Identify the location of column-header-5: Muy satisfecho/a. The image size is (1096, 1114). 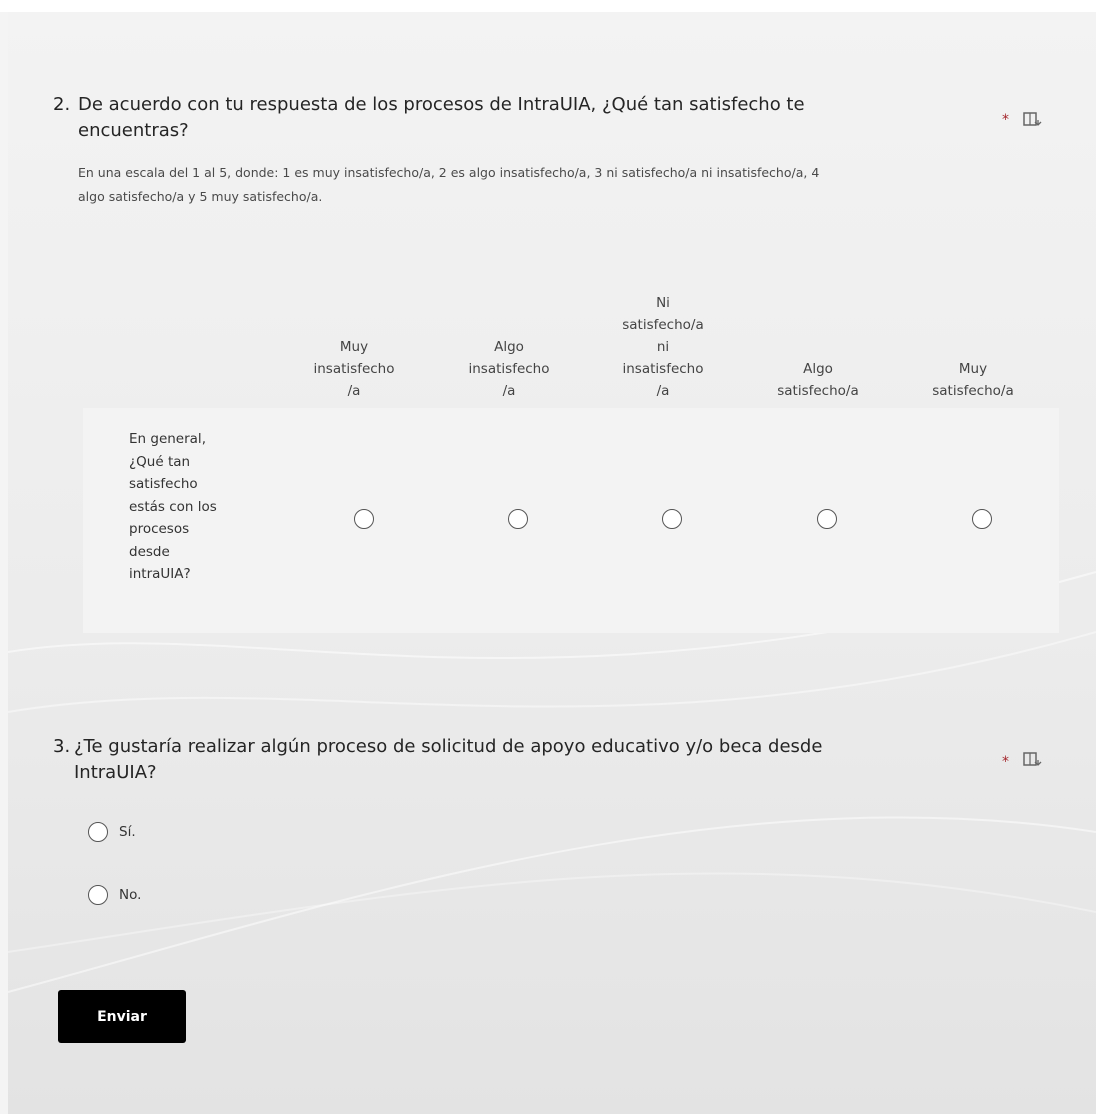
(973, 327).